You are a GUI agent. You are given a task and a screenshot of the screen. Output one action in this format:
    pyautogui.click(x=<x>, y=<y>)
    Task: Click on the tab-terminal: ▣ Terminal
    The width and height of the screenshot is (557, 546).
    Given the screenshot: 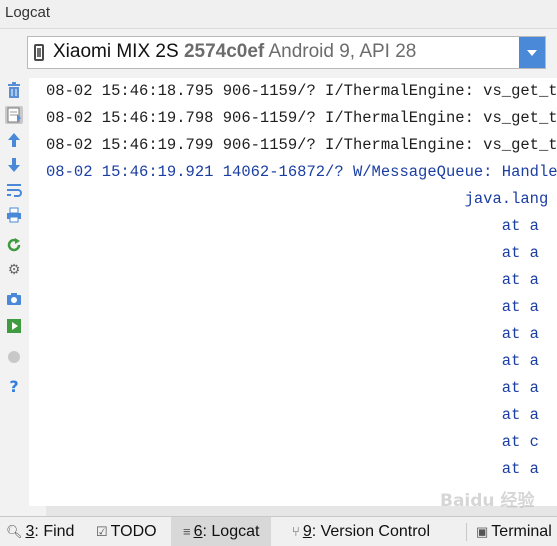 What is the action you would take?
    pyautogui.click(x=514, y=531)
    